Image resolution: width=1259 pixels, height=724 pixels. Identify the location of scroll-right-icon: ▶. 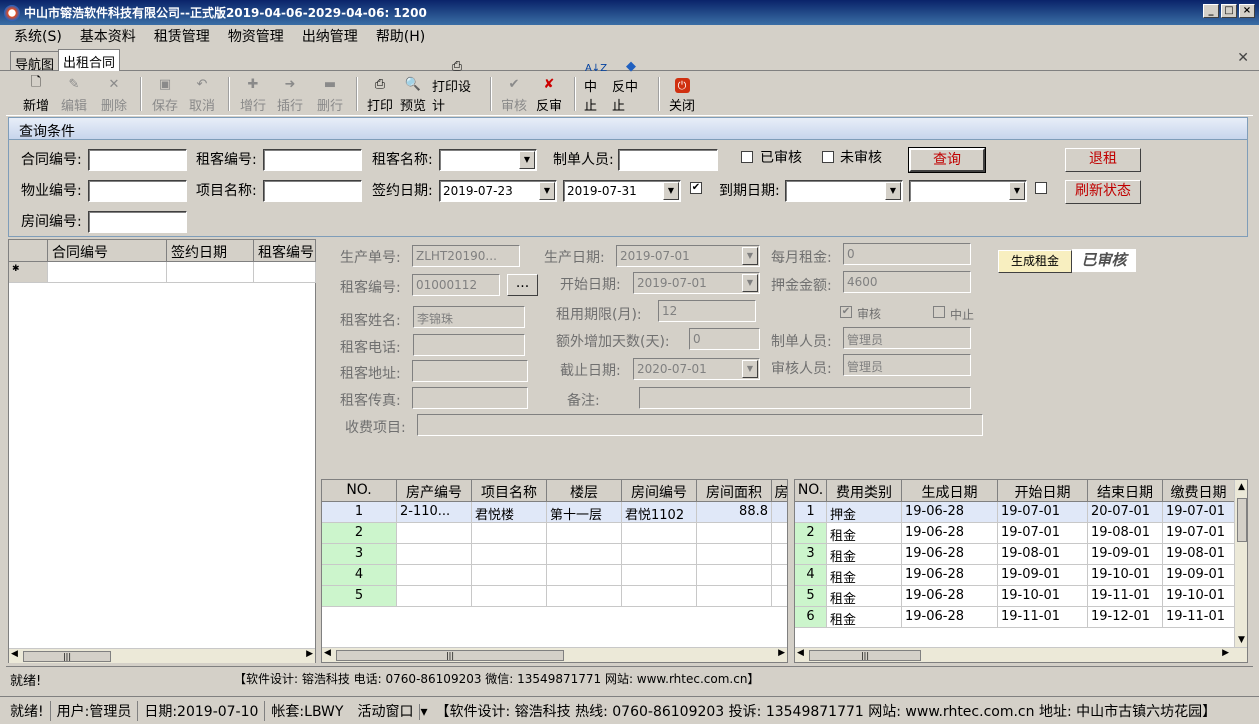
(1225, 653).